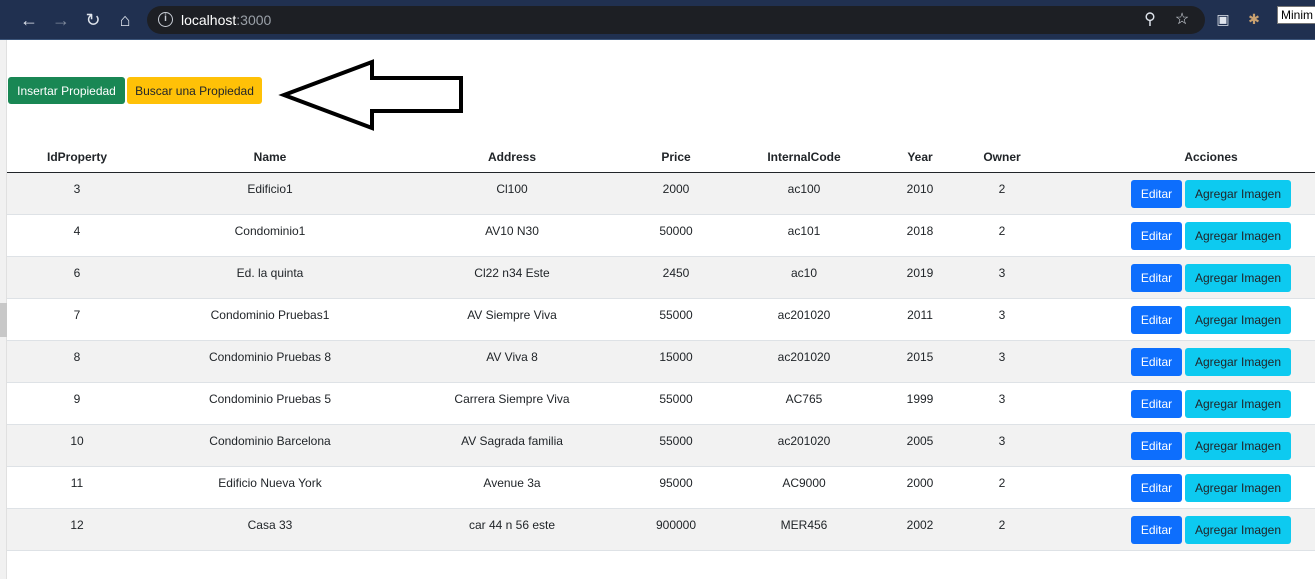  What do you see at coordinates (3, 320) in the screenshot?
I see `gutter-marker` at bounding box center [3, 320].